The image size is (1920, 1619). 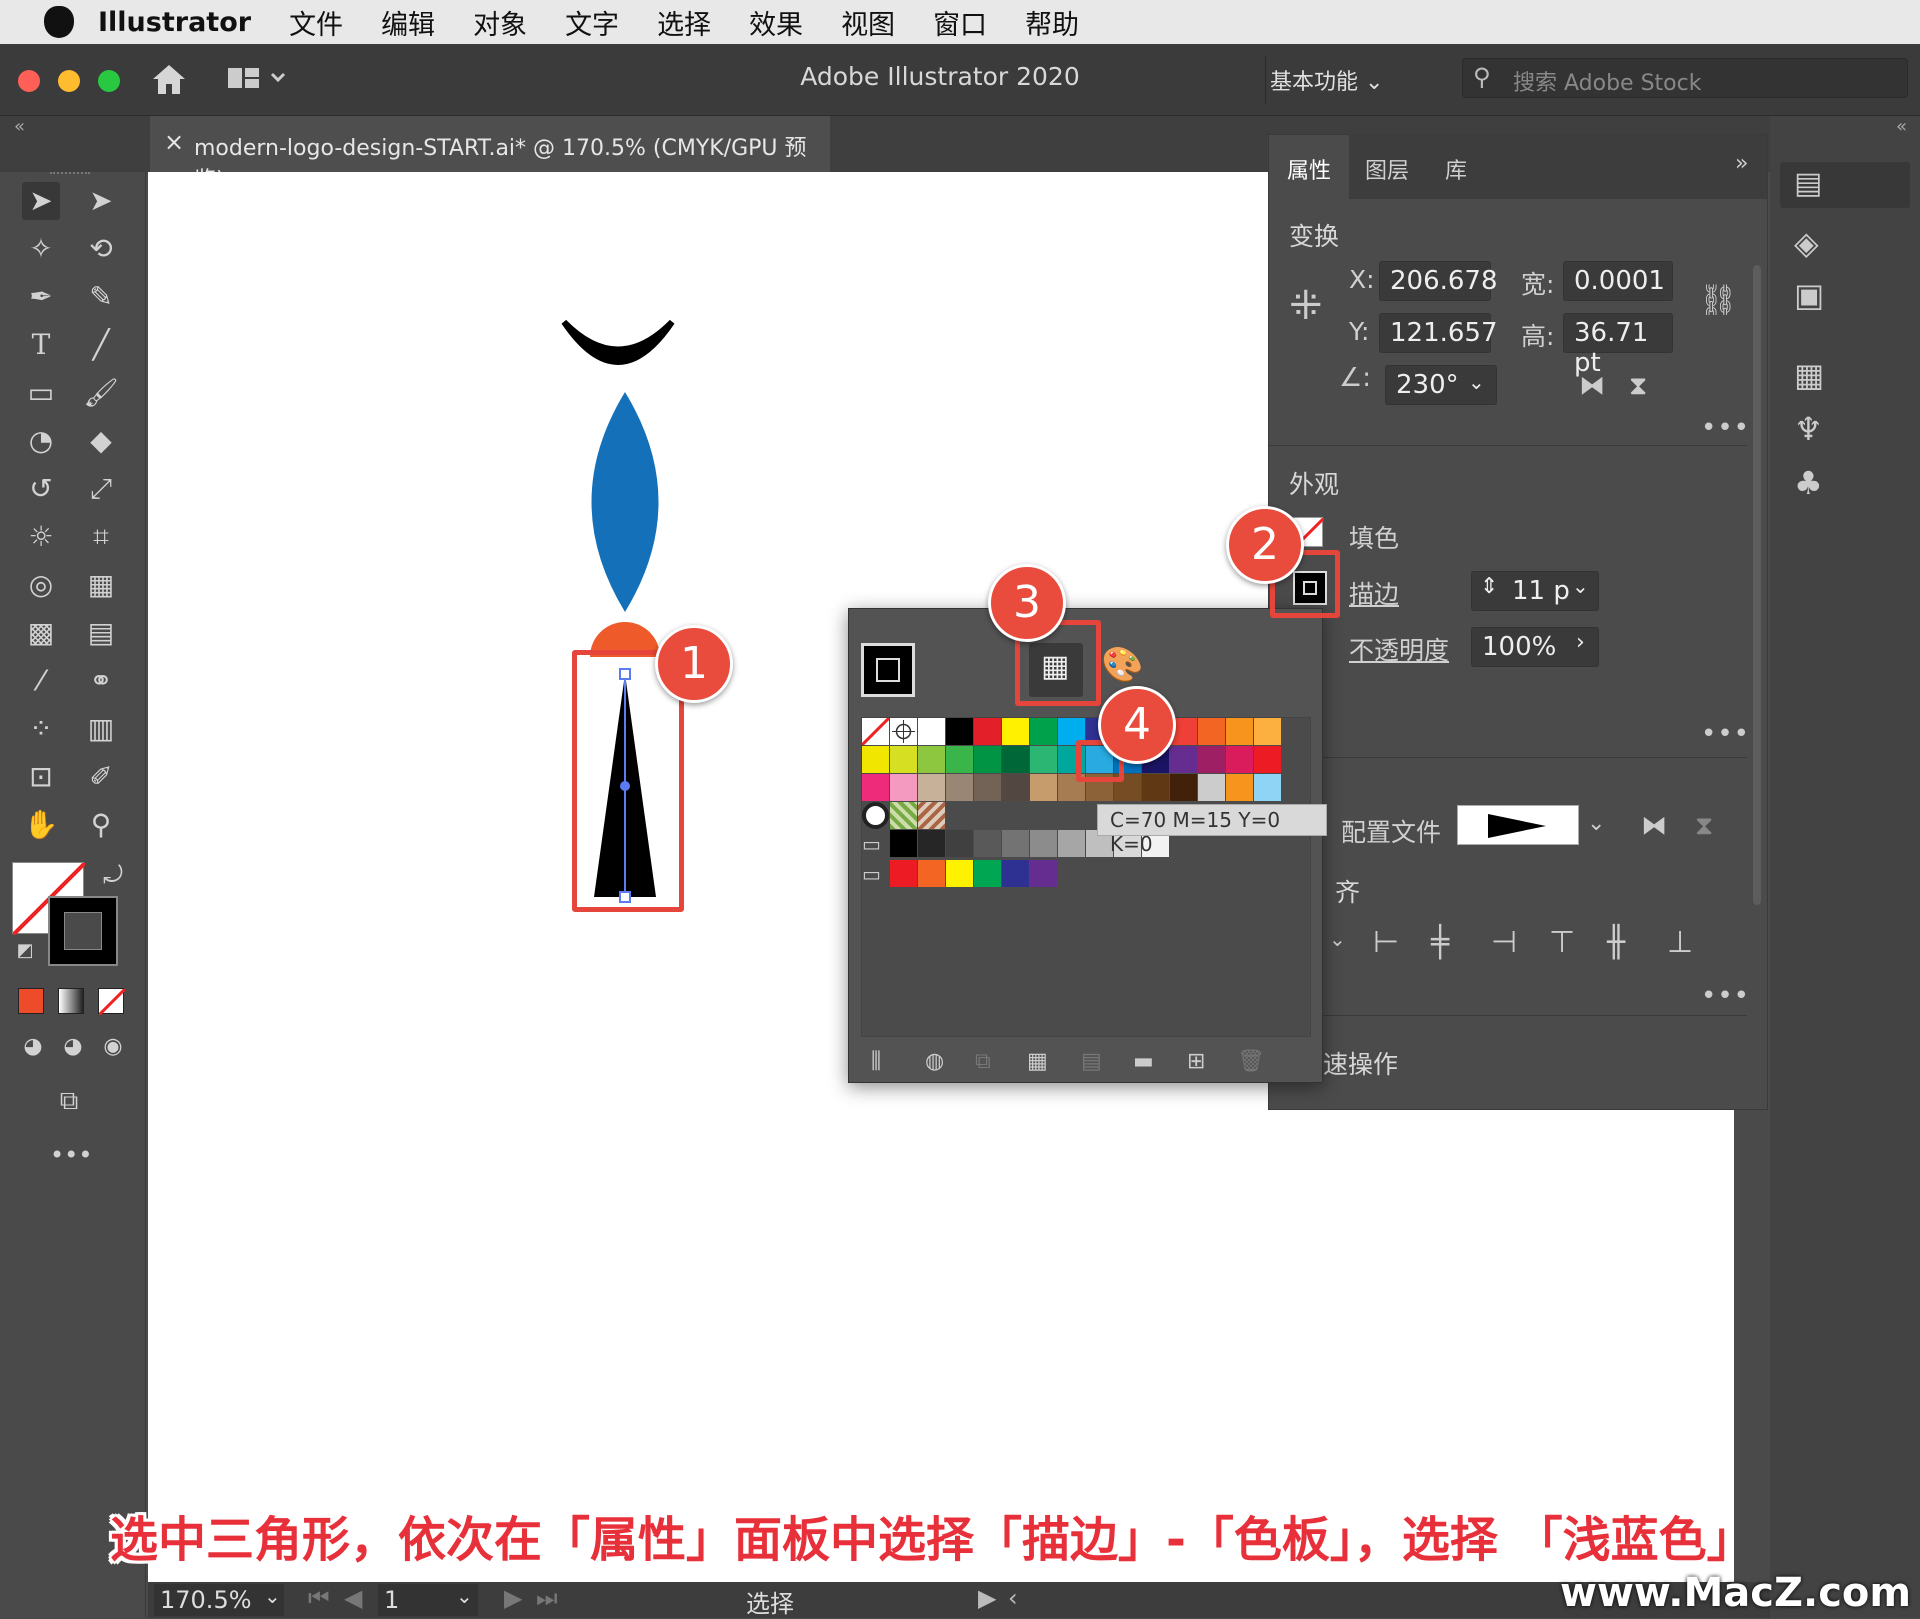 I want to click on adobe-stock-search-input: ⚲ 搜索 Adobe Stock, so click(x=1685, y=78).